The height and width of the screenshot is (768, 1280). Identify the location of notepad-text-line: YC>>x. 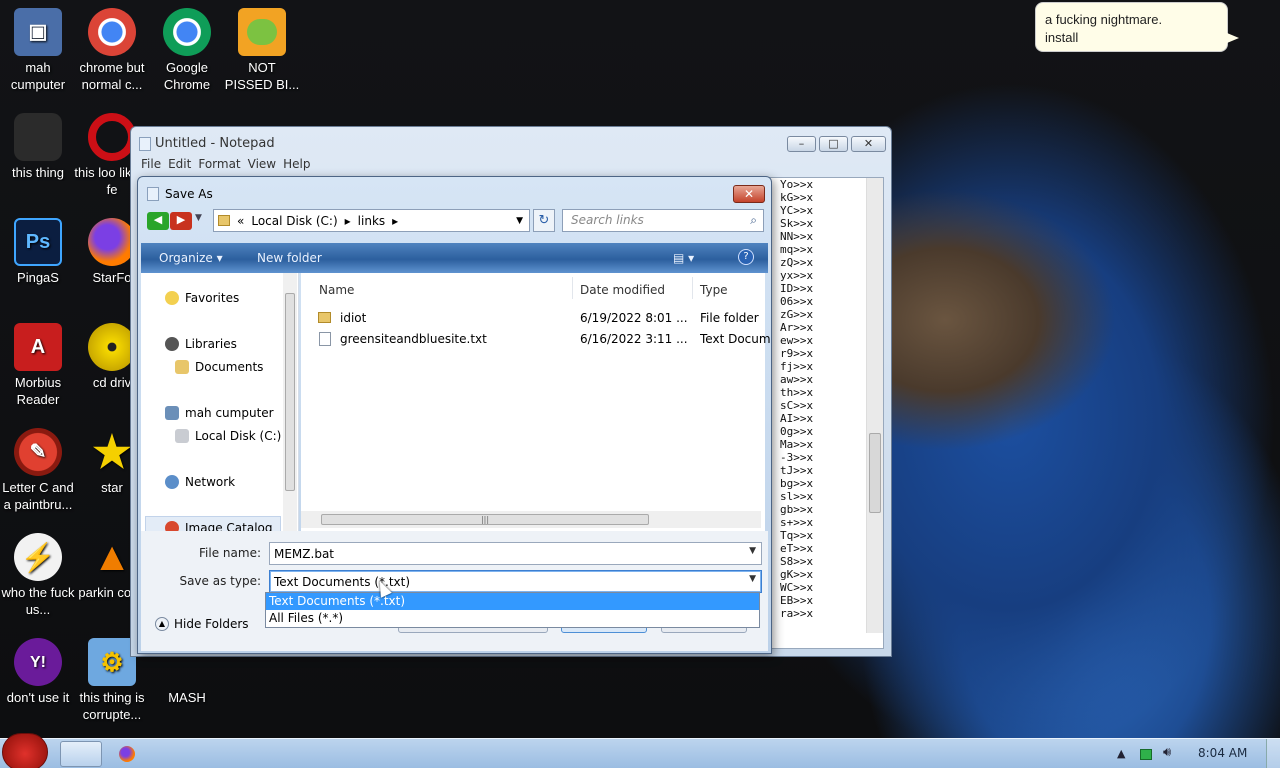
(797, 210).